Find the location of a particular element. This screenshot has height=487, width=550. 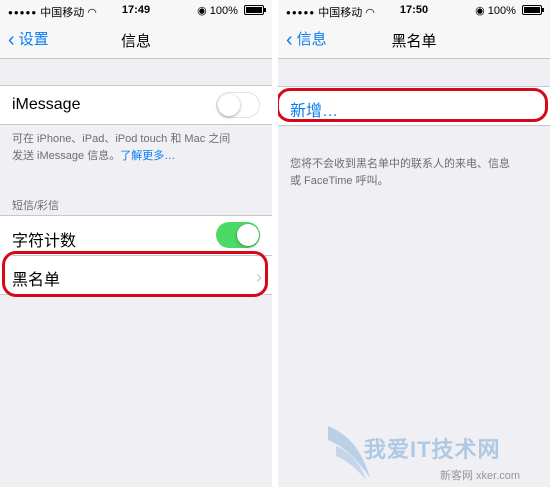

page-title: 信息 is located at coordinates (135, 41).